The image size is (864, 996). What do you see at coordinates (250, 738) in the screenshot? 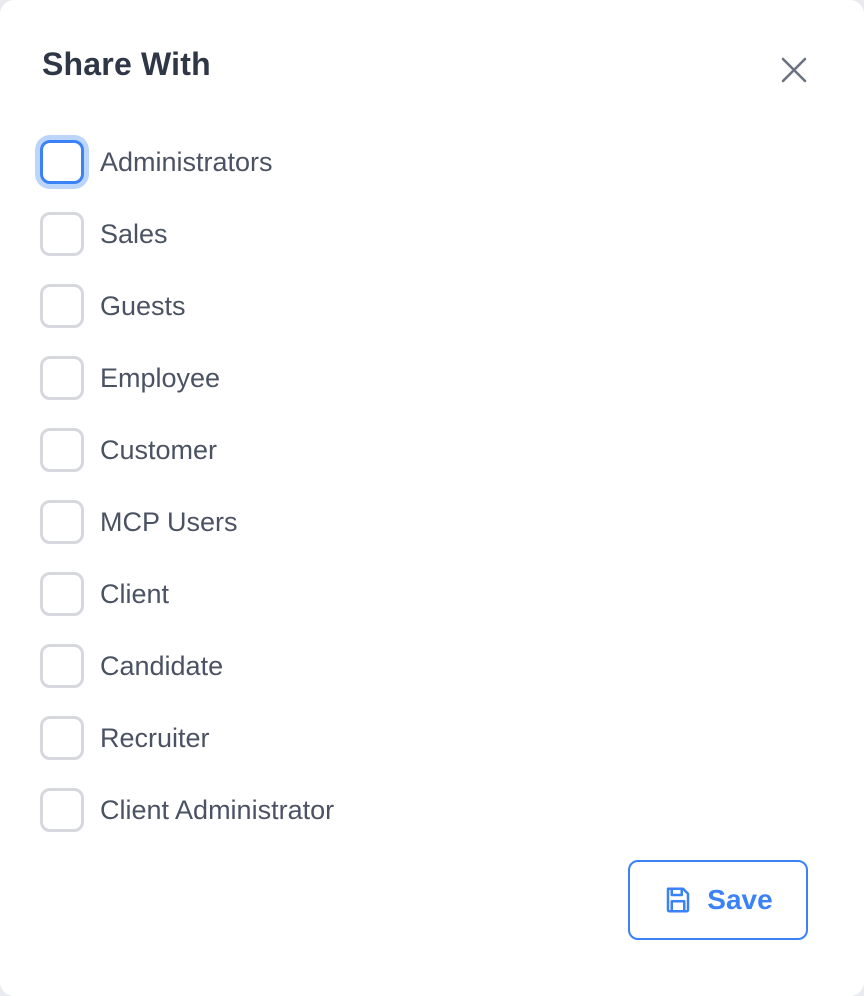
I see `option-recruiter: Recruiter` at bounding box center [250, 738].